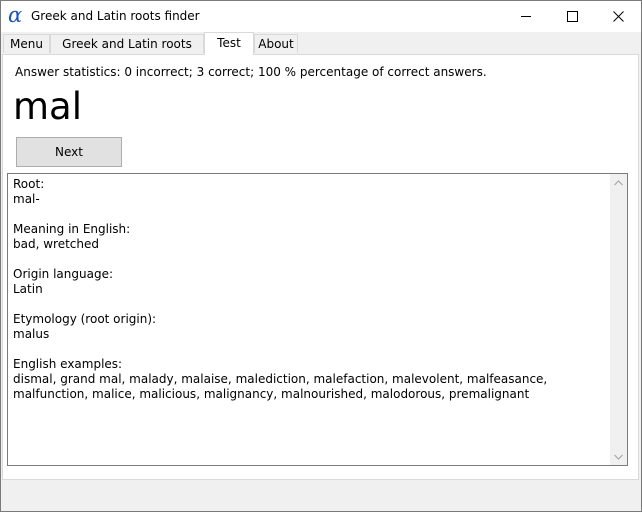 The image size is (642, 512). I want to click on tab-roots-table: Greek and Latin roots table, so click(127, 52).